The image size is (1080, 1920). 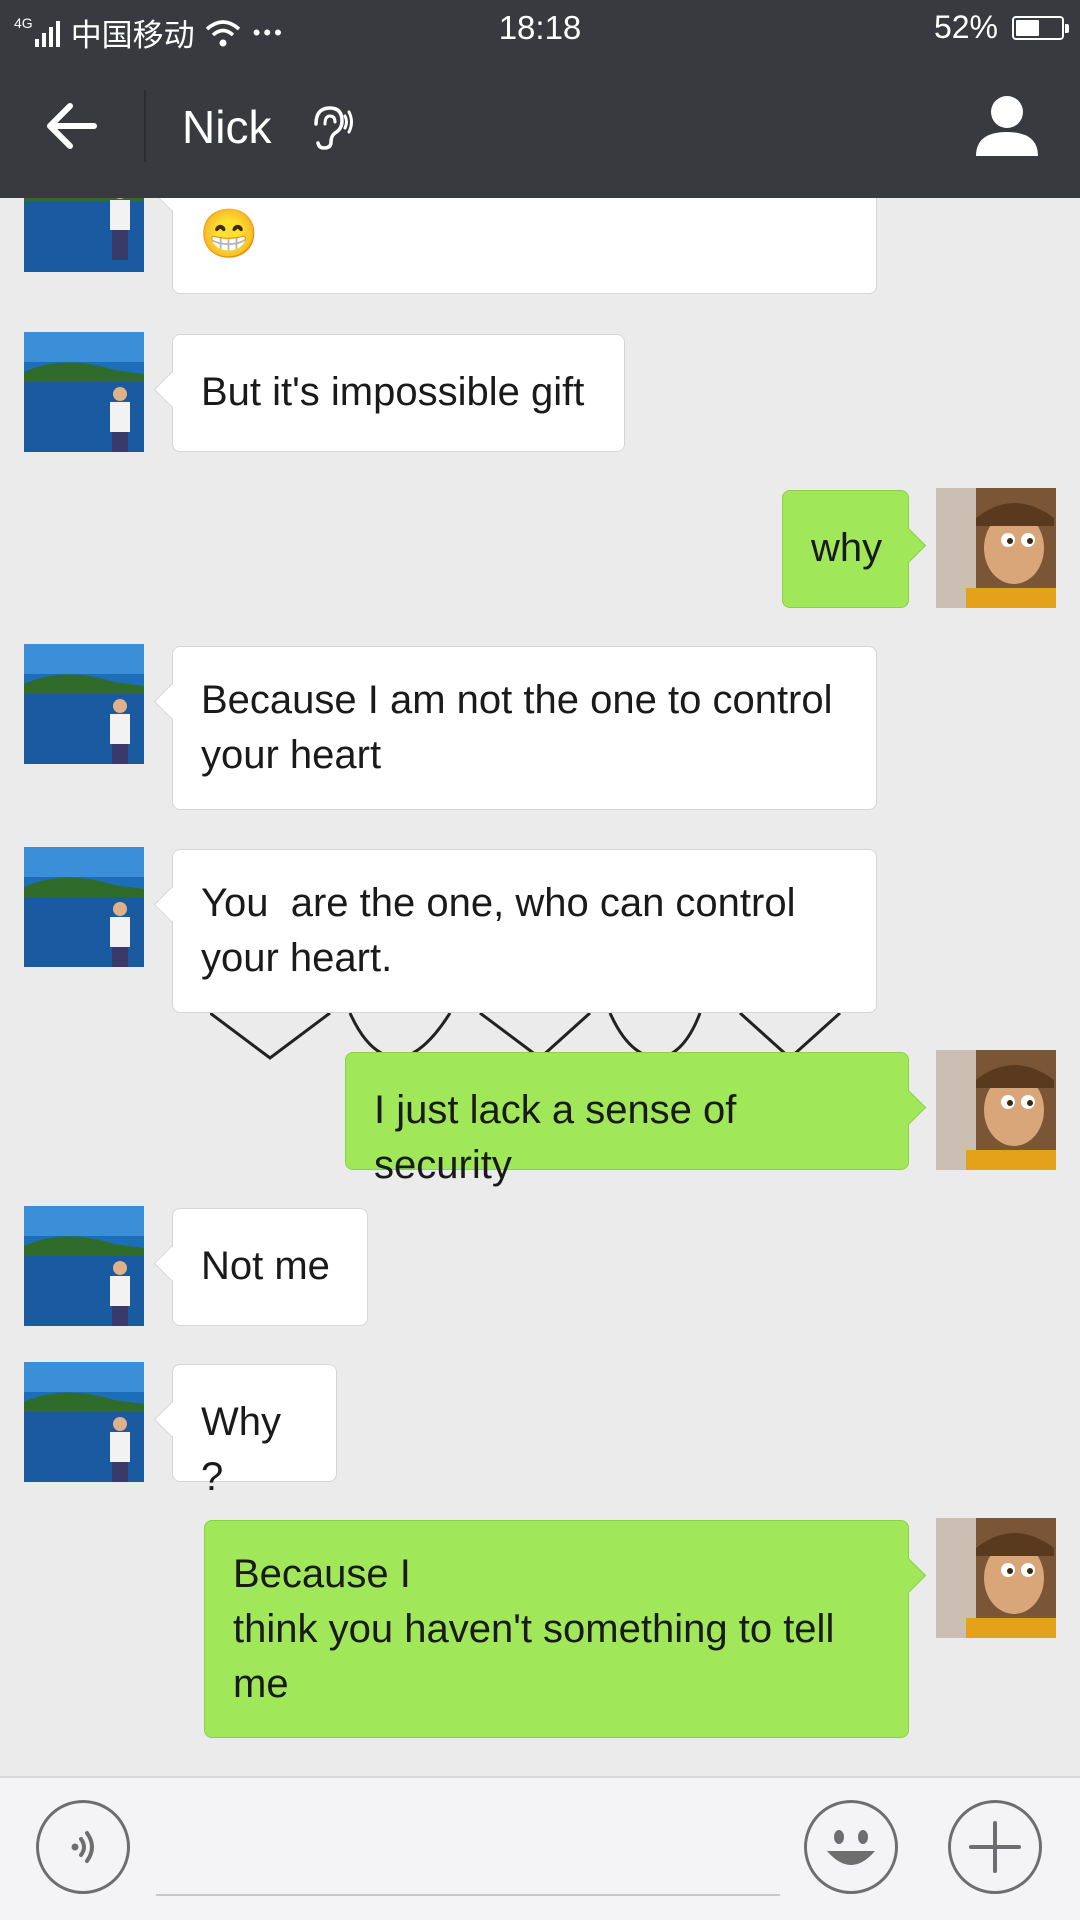 What do you see at coordinates (524, 246) in the screenshot?
I see `message-bubble-incoming: 😁` at bounding box center [524, 246].